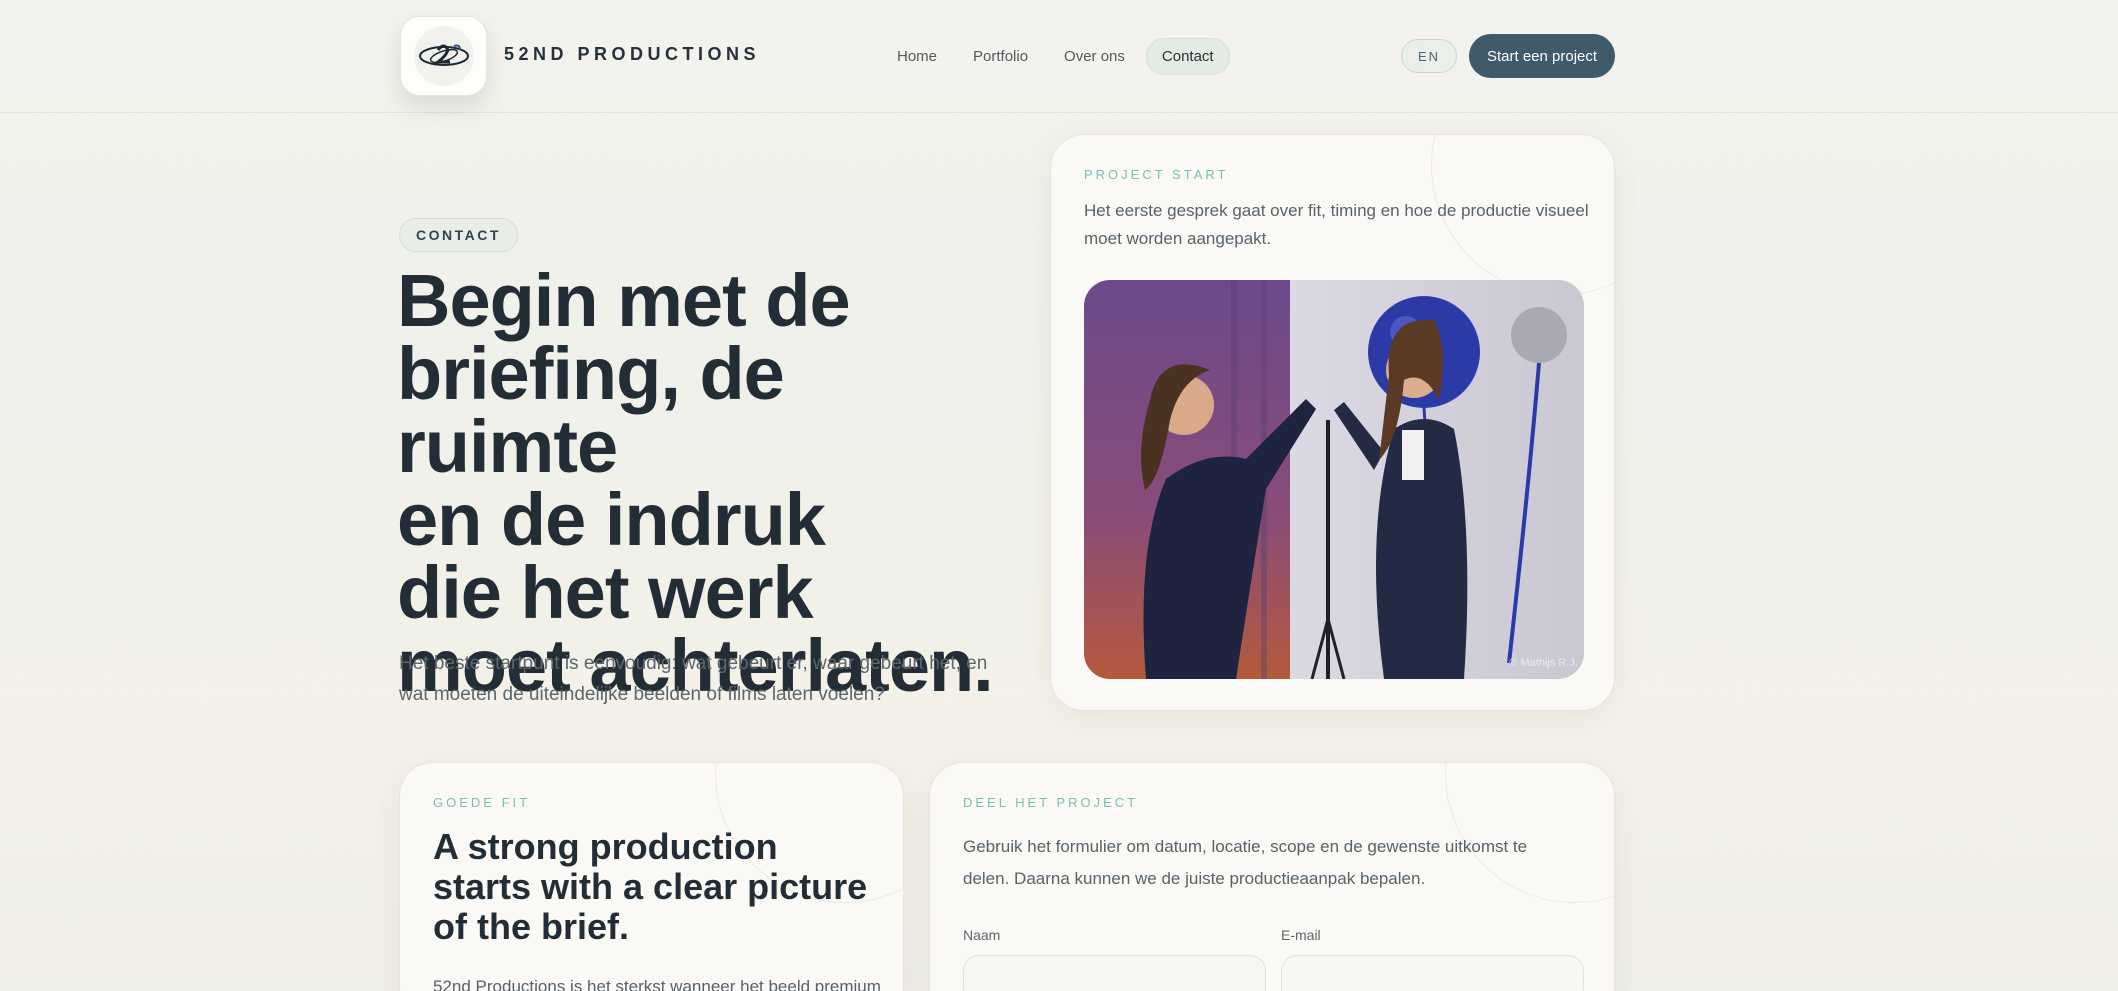 The height and width of the screenshot is (991, 2118). I want to click on photo-credit: © Mathijs R.J., so click(1543, 663).